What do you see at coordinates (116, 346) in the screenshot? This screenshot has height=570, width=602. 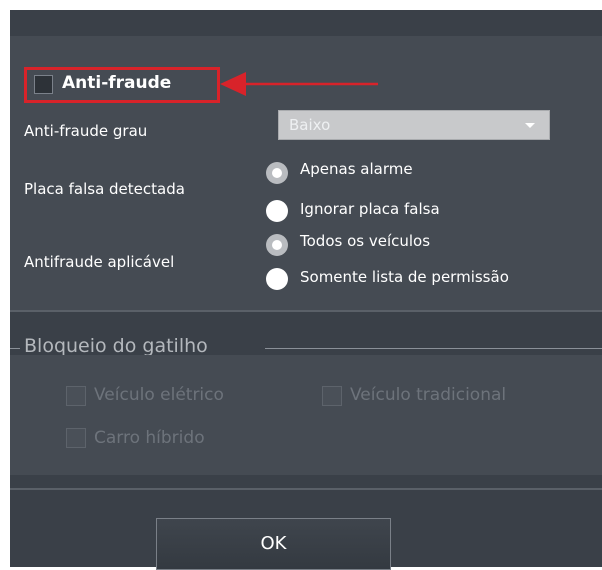 I see `trigger-lock-title: Bloqueio do gatilho` at bounding box center [116, 346].